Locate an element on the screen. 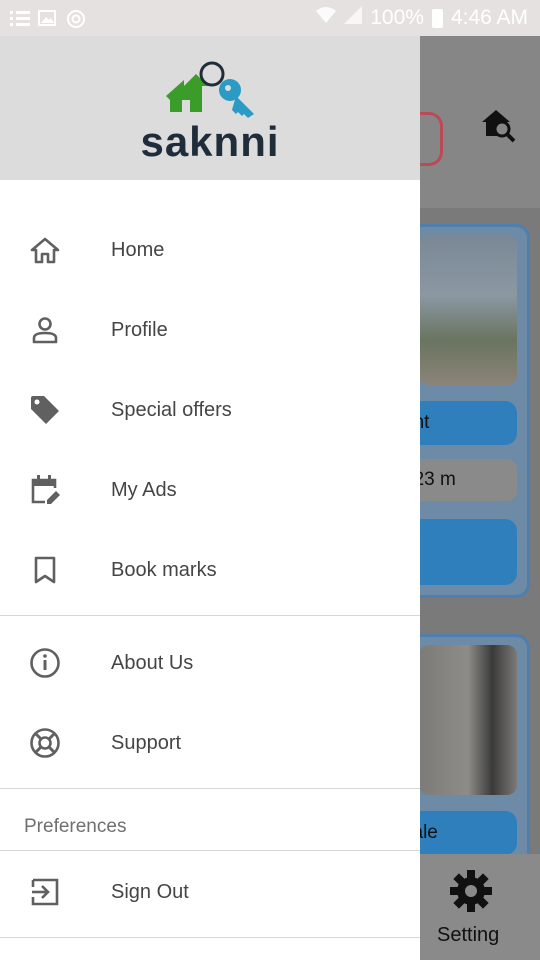 The width and height of the screenshot is (540, 960). sign-out-icon is located at coordinates (45, 892).